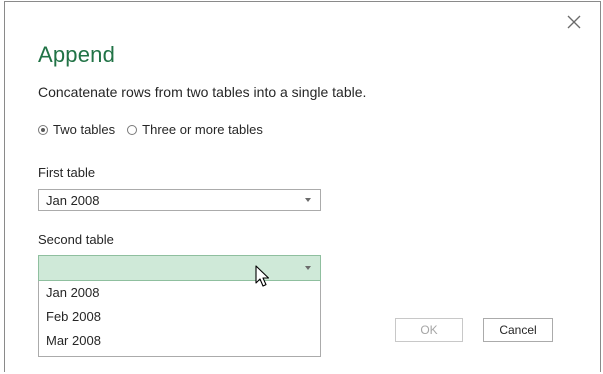 The image size is (603, 374). Describe the element at coordinates (429, 330) in the screenshot. I see `ok-button: OK` at that location.